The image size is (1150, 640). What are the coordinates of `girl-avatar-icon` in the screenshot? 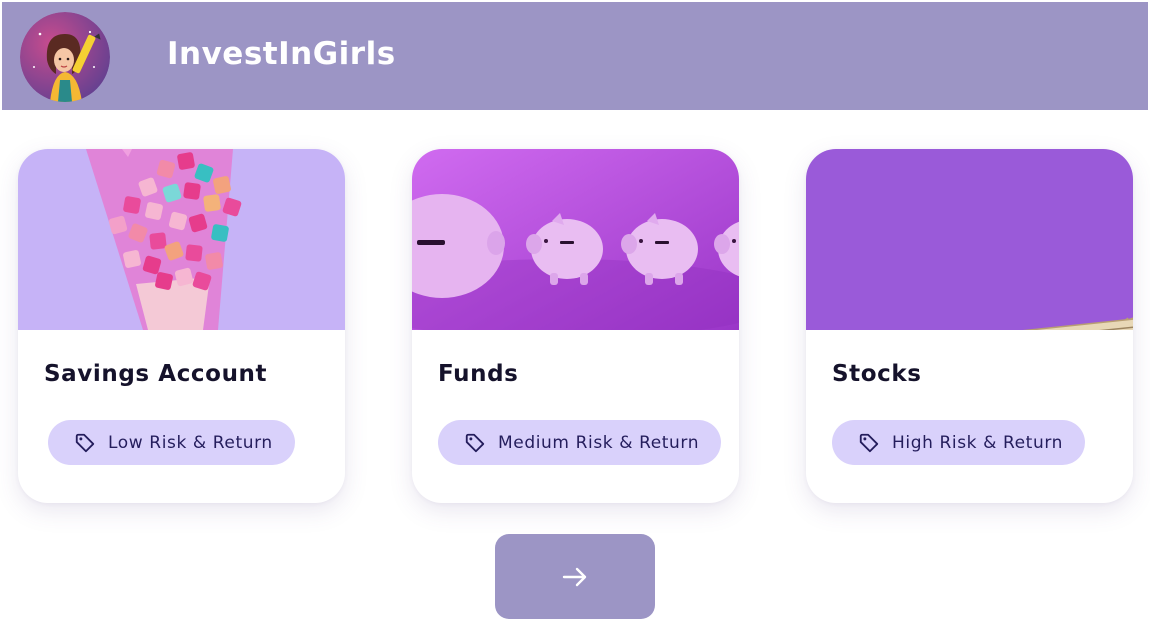 It's located at (65, 57).